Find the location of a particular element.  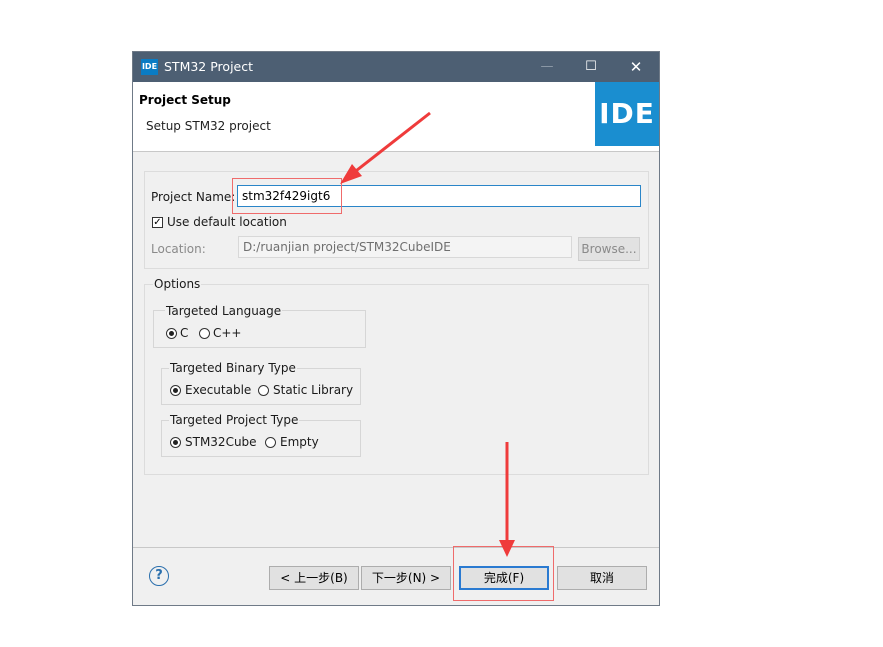

project-name-label: Project Name: is located at coordinates (193, 197).